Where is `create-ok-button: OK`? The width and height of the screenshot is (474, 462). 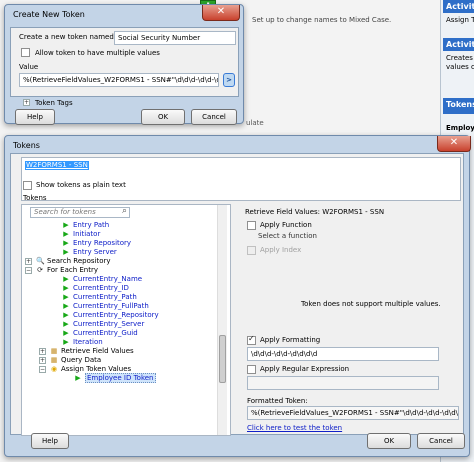 create-ok-button: OK is located at coordinates (163, 117).